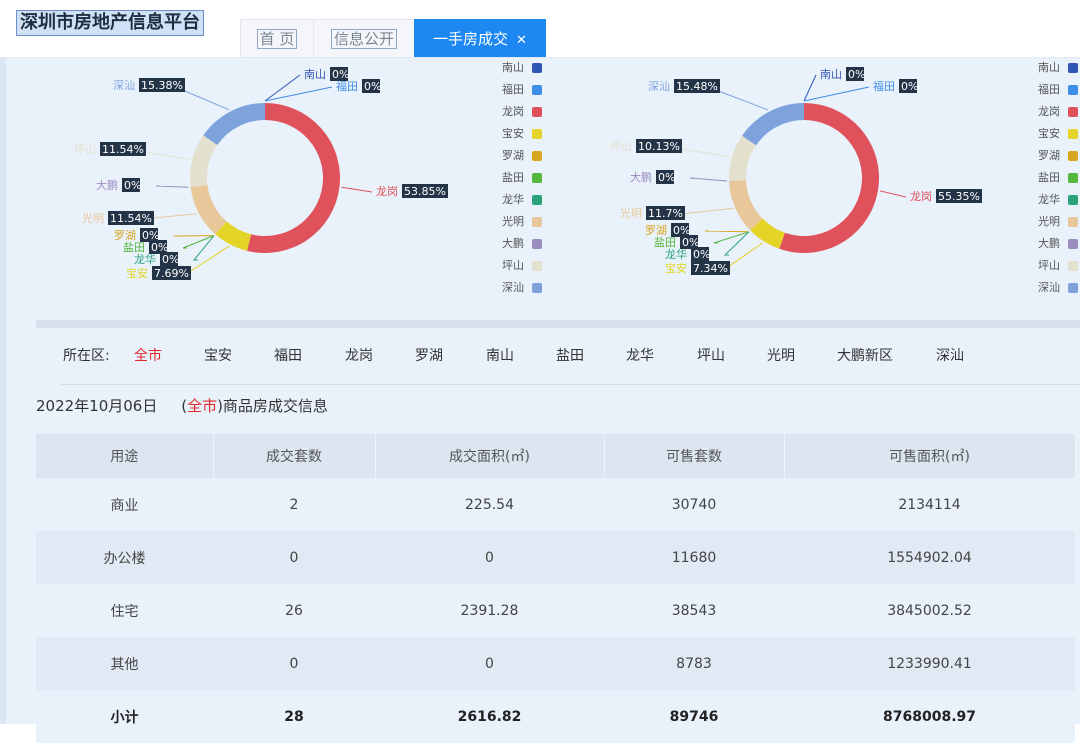 The image size is (1080, 743). I want to click on summary-suffix: )商品房成交信息, so click(272, 406).